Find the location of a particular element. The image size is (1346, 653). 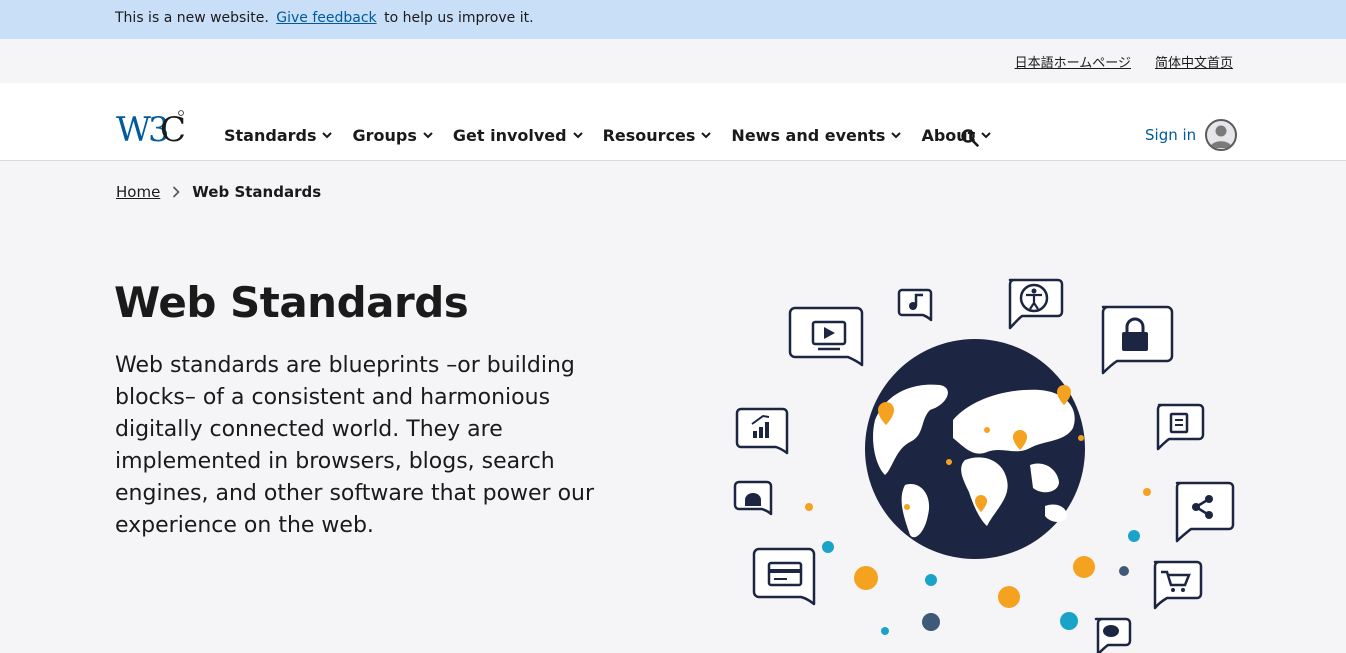

nav-groups-label: Groups is located at coordinates (384, 135).